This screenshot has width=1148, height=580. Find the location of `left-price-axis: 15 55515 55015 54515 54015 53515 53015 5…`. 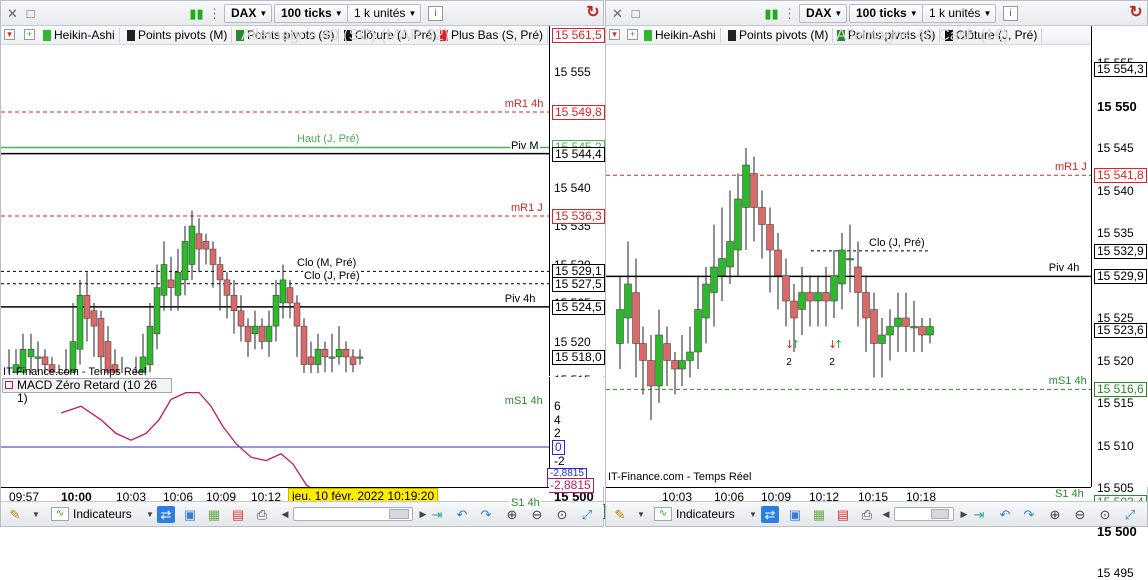

left-price-axis: 15 55515 55015 54515 54015 53515 53015 5… is located at coordinates (577, 272).